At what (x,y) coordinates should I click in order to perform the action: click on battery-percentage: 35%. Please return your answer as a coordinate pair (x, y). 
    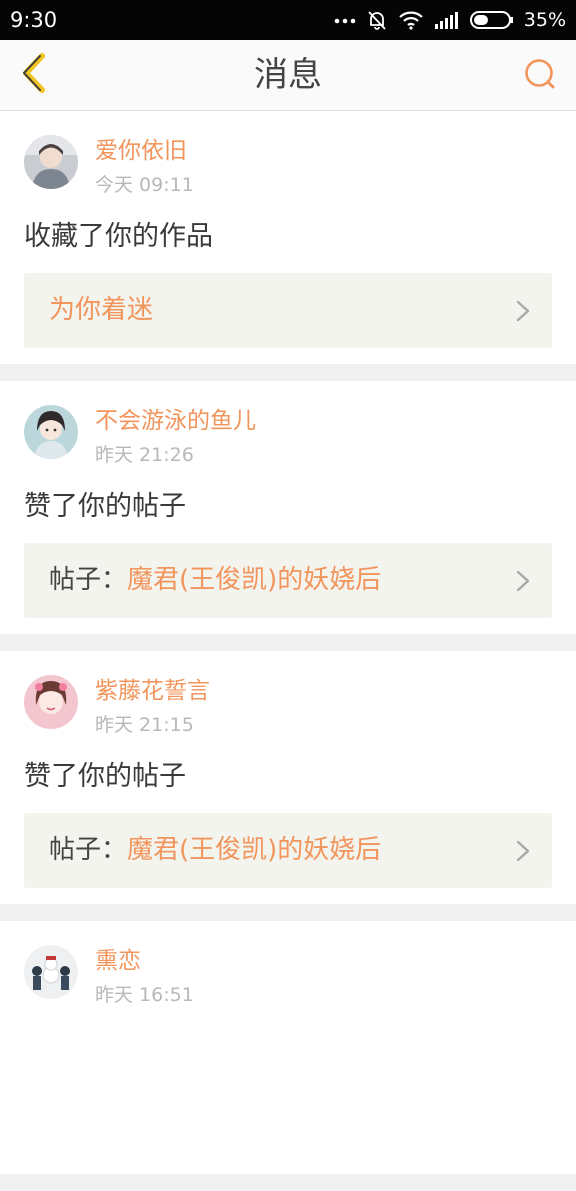
    Looking at the image, I should click on (544, 20).